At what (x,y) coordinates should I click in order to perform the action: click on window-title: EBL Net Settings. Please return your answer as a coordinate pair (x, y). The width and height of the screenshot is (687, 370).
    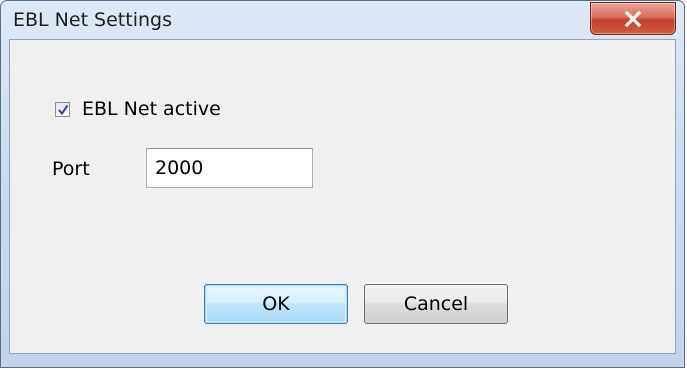
    Looking at the image, I should click on (92, 20).